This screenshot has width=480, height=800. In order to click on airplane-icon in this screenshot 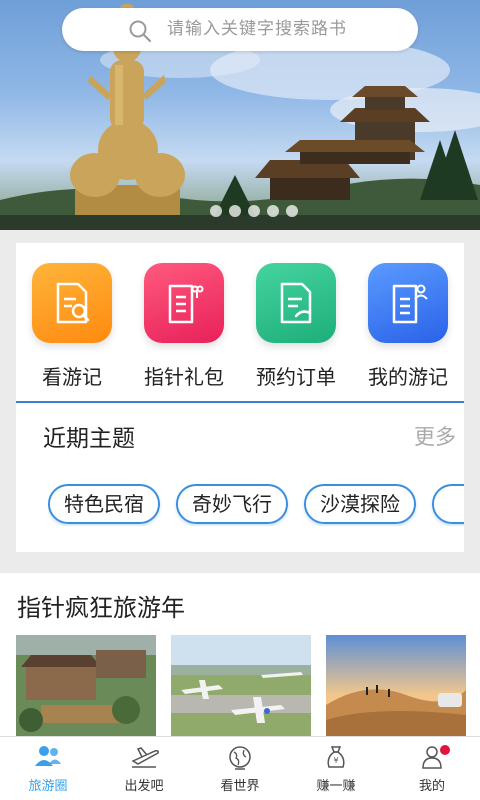, I will do `click(145, 757)`.